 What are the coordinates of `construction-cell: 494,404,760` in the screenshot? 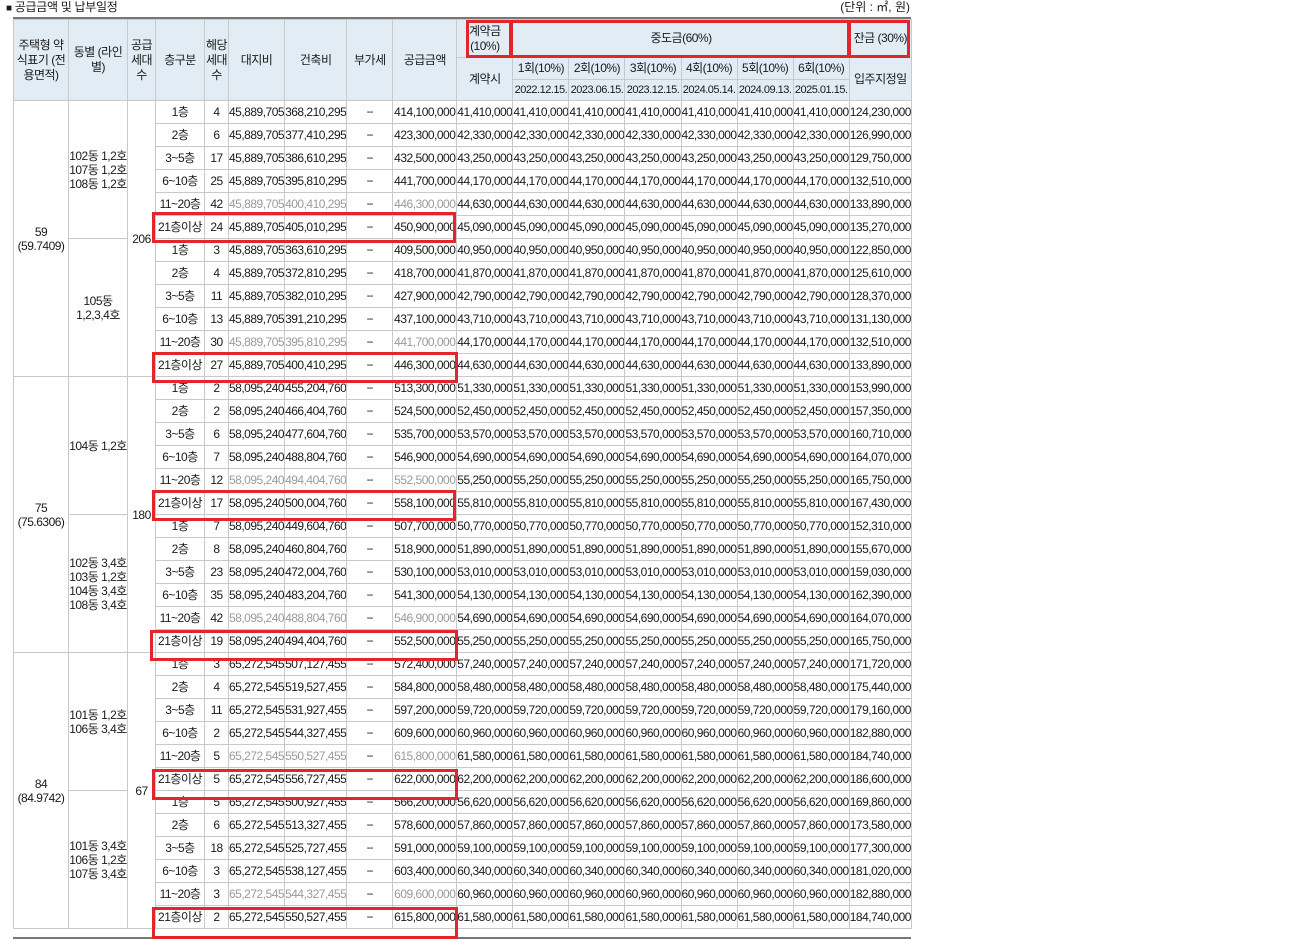 It's located at (316, 641).